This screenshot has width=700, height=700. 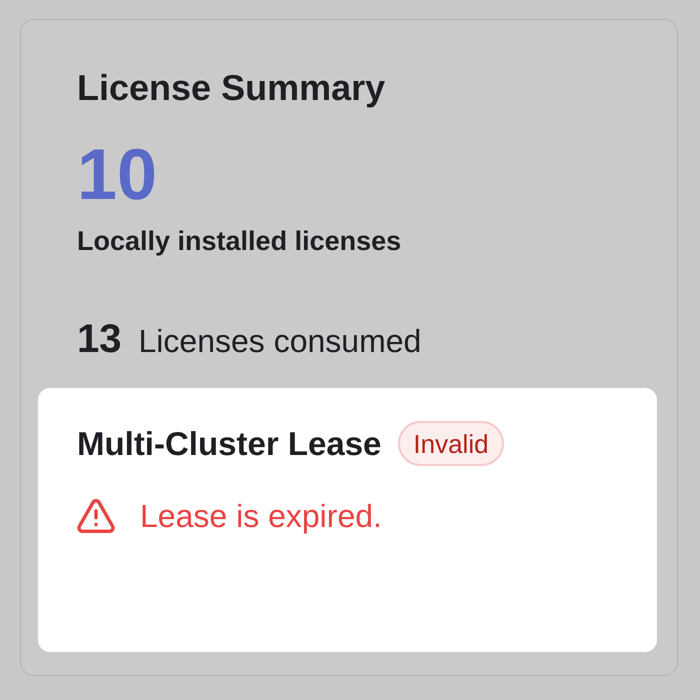 I want to click on card-title: License Summary, so click(x=231, y=88).